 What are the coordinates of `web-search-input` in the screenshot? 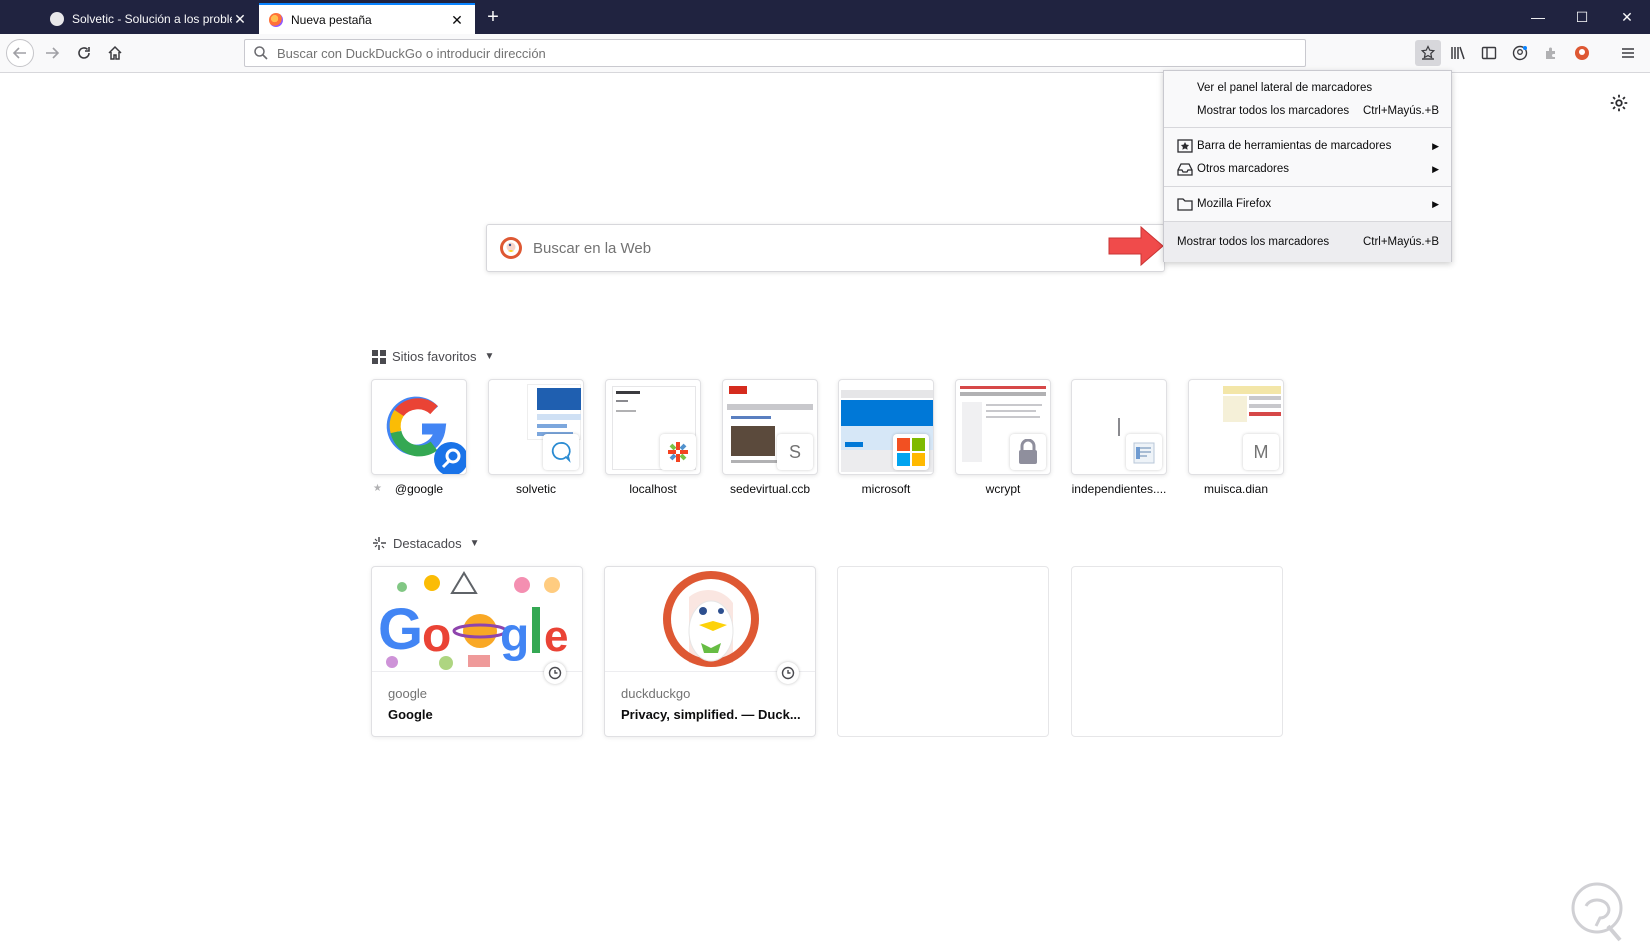 It's located at (813, 248).